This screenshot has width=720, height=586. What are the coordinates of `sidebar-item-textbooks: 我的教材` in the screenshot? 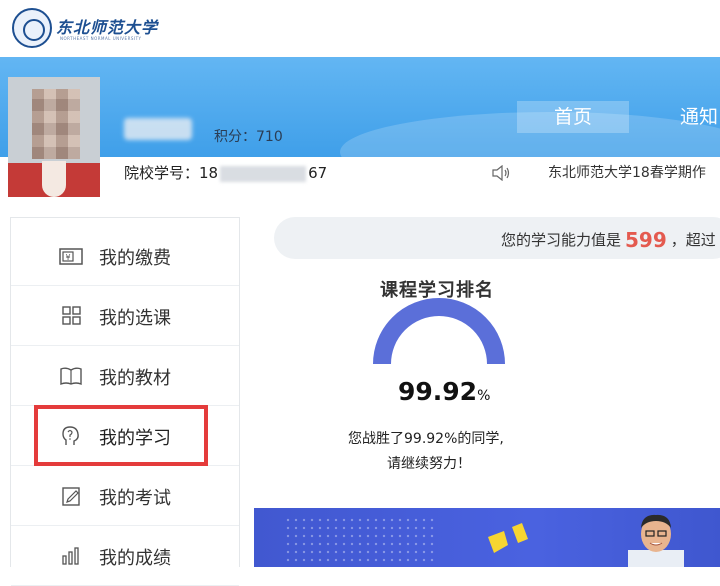 It's located at (125, 376).